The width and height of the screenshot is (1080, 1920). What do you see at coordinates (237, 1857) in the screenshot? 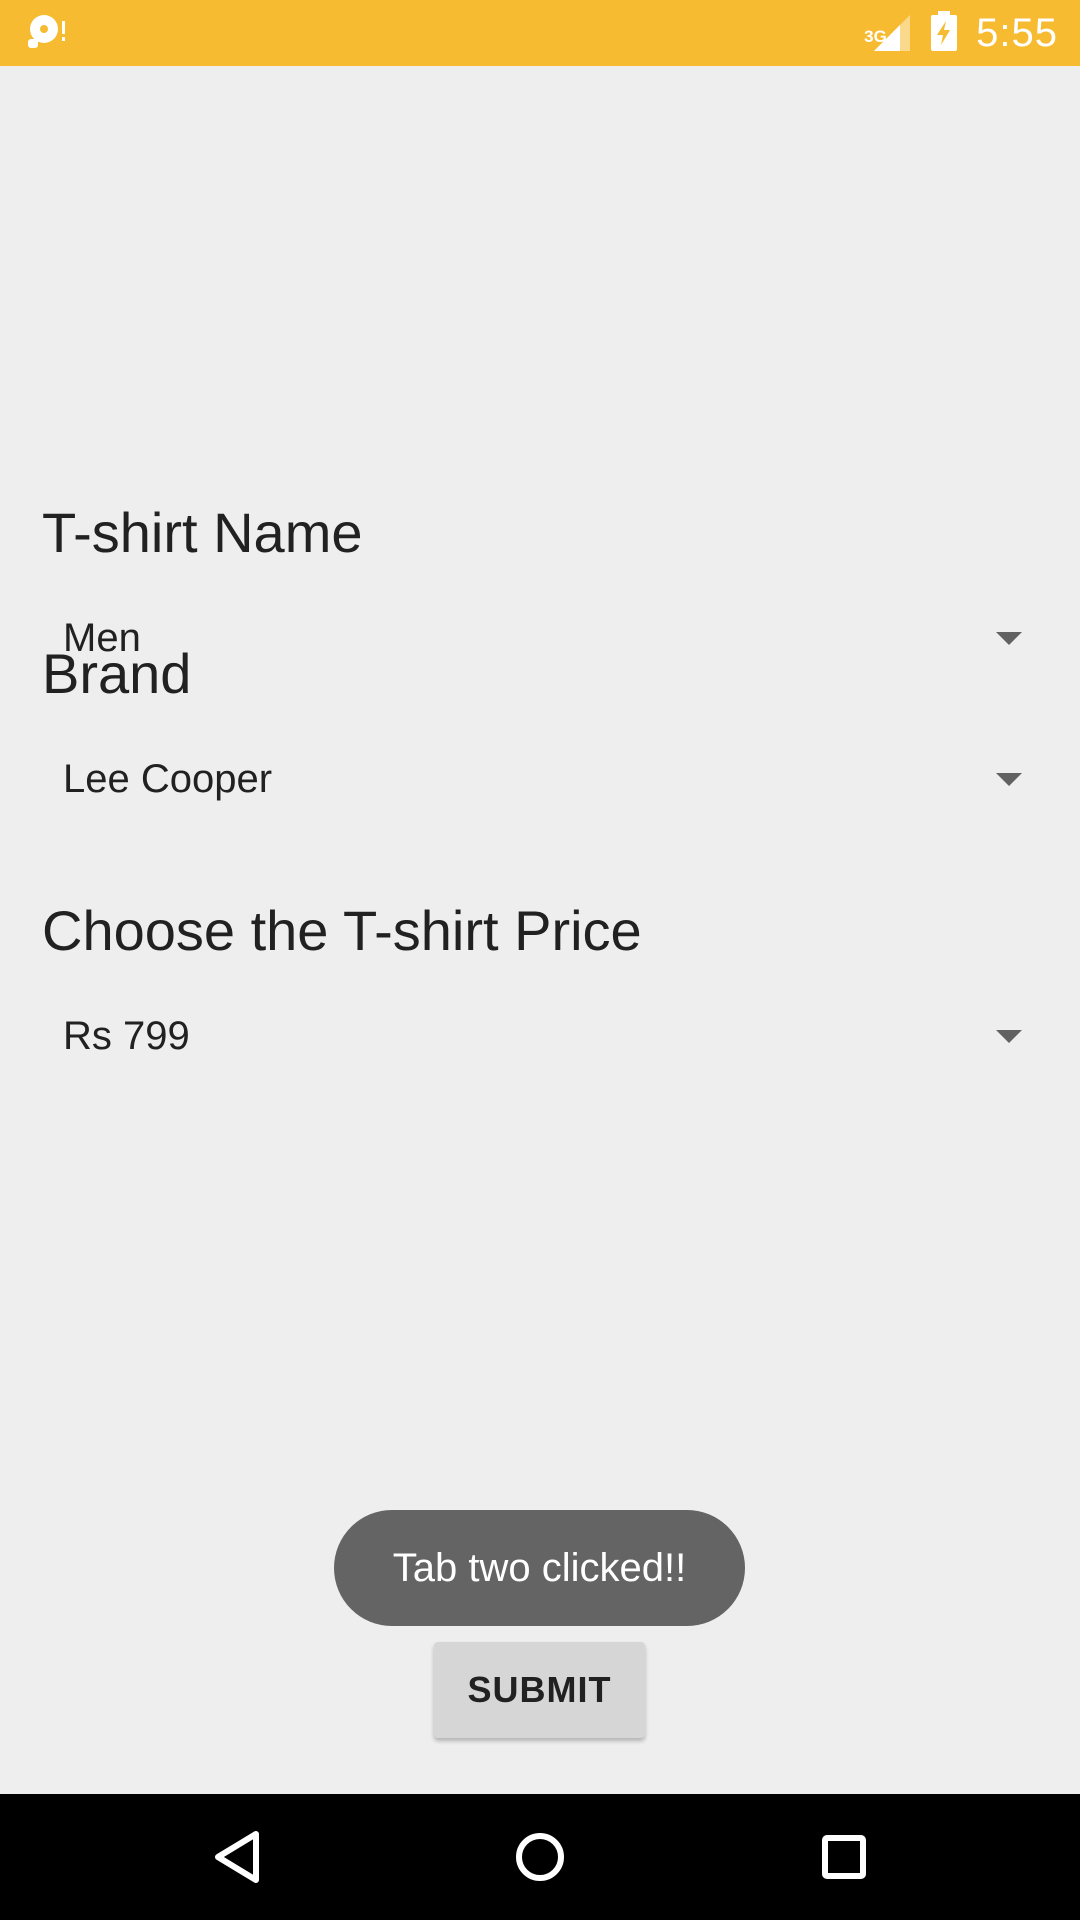
I see `back-icon` at bounding box center [237, 1857].